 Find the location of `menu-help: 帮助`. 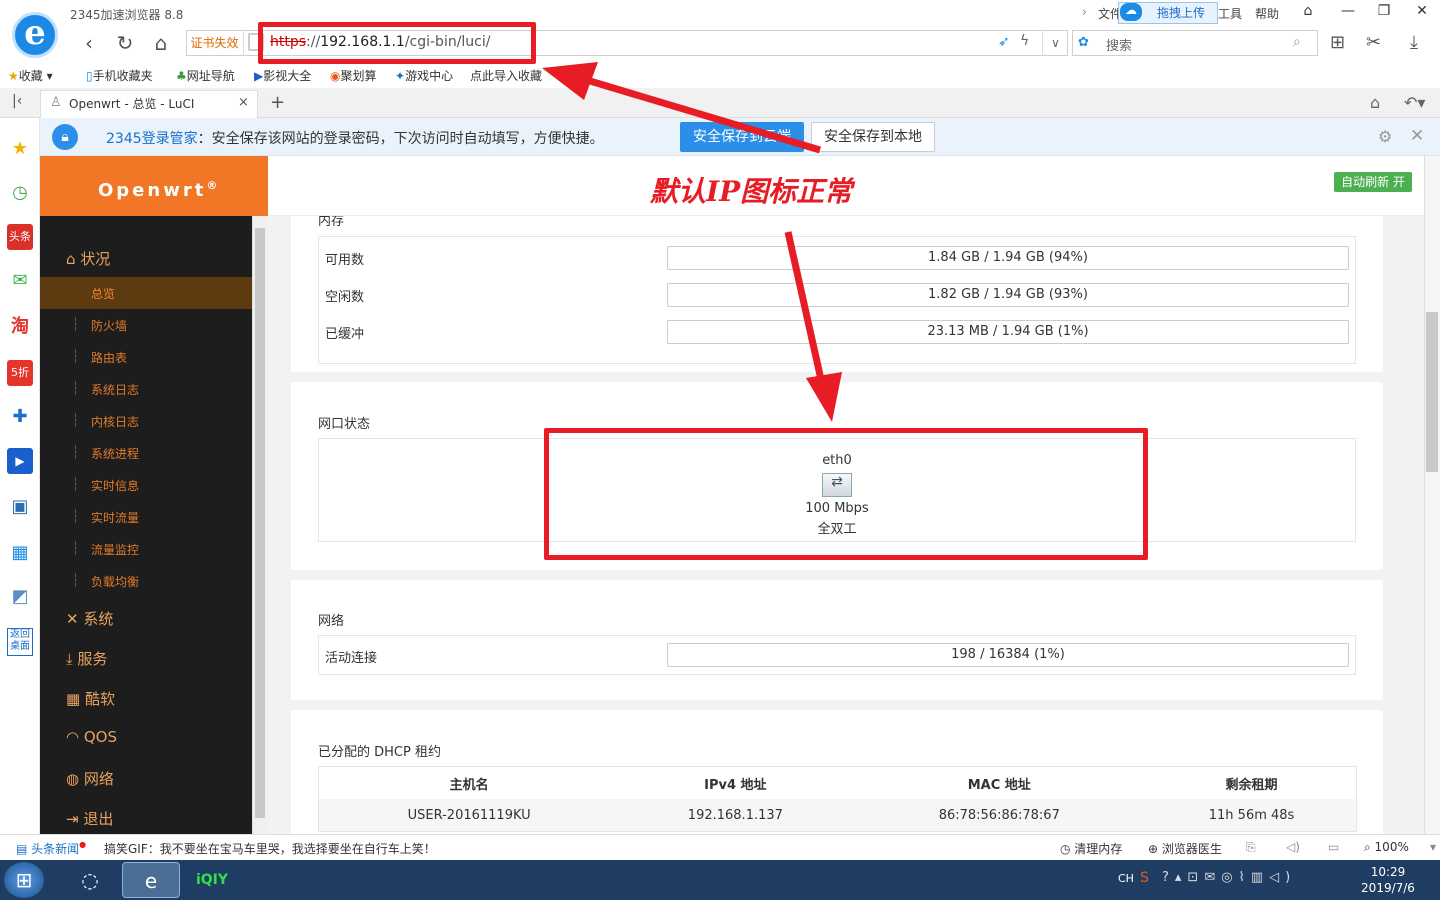

menu-help: 帮助 is located at coordinates (1267, 13).